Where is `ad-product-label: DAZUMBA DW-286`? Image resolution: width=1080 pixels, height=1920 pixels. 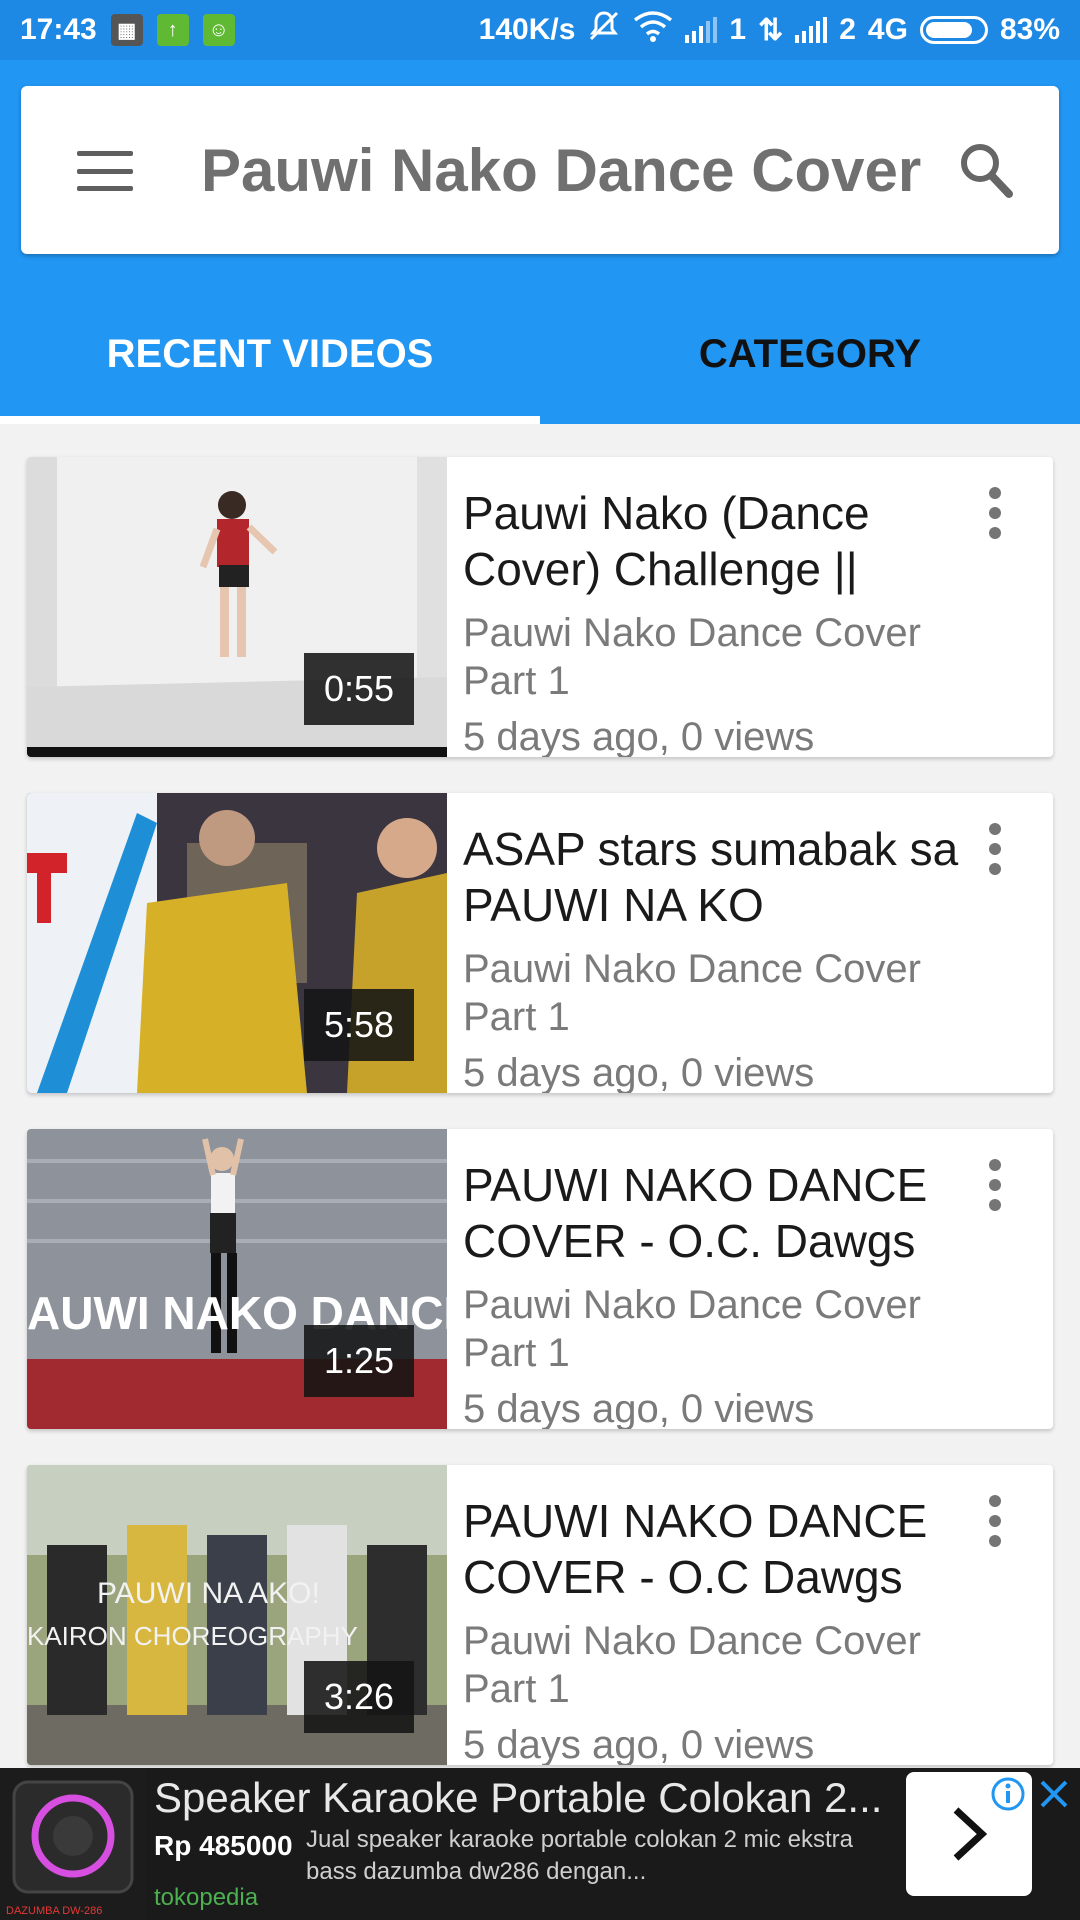 ad-product-label: DAZUMBA DW-286 is located at coordinates (54, 1911).